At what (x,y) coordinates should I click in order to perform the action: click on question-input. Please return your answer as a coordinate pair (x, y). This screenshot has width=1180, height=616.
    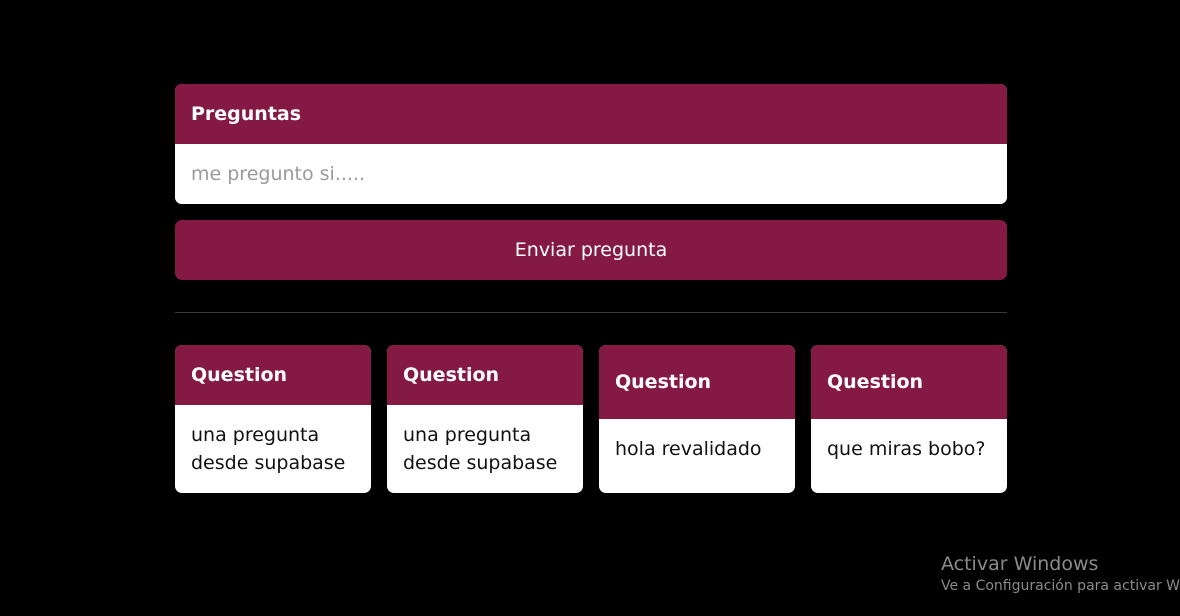
    Looking at the image, I should click on (591, 174).